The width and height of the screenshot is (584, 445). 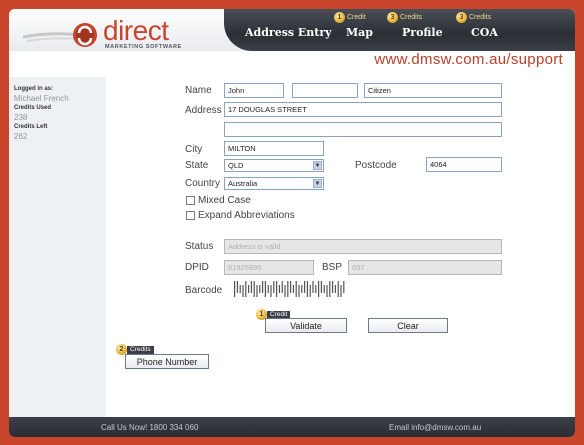 What do you see at coordinates (359, 32) in the screenshot?
I see `nav-map: Map` at bounding box center [359, 32].